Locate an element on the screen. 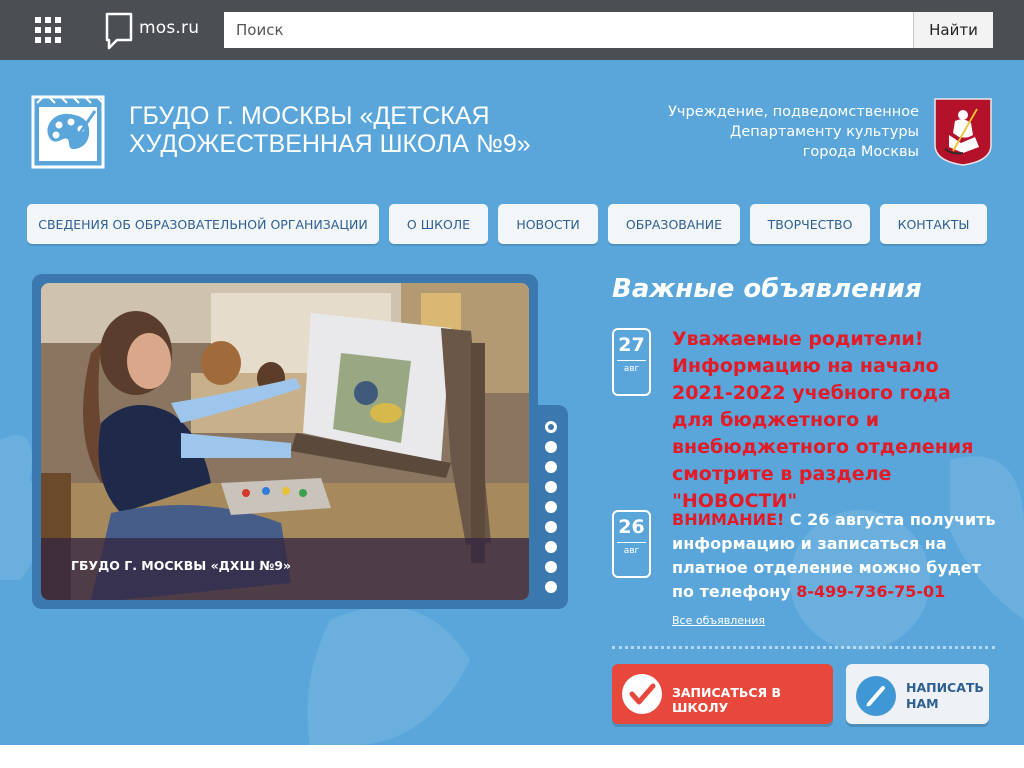 The width and height of the screenshot is (1024, 768). speech-bubble-icon is located at coordinates (119, 31).